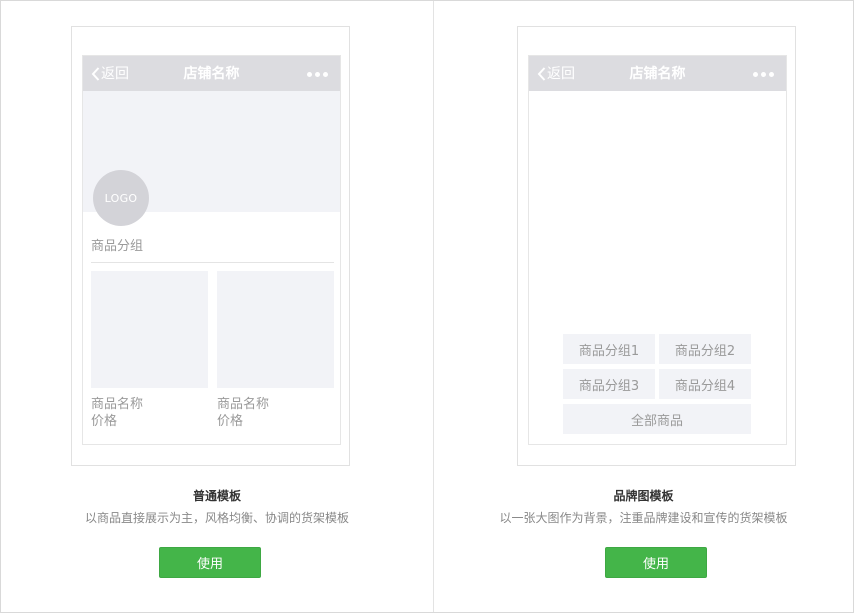 This screenshot has height=613, width=854. I want to click on use-brand-template-button: 使用, so click(656, 562).